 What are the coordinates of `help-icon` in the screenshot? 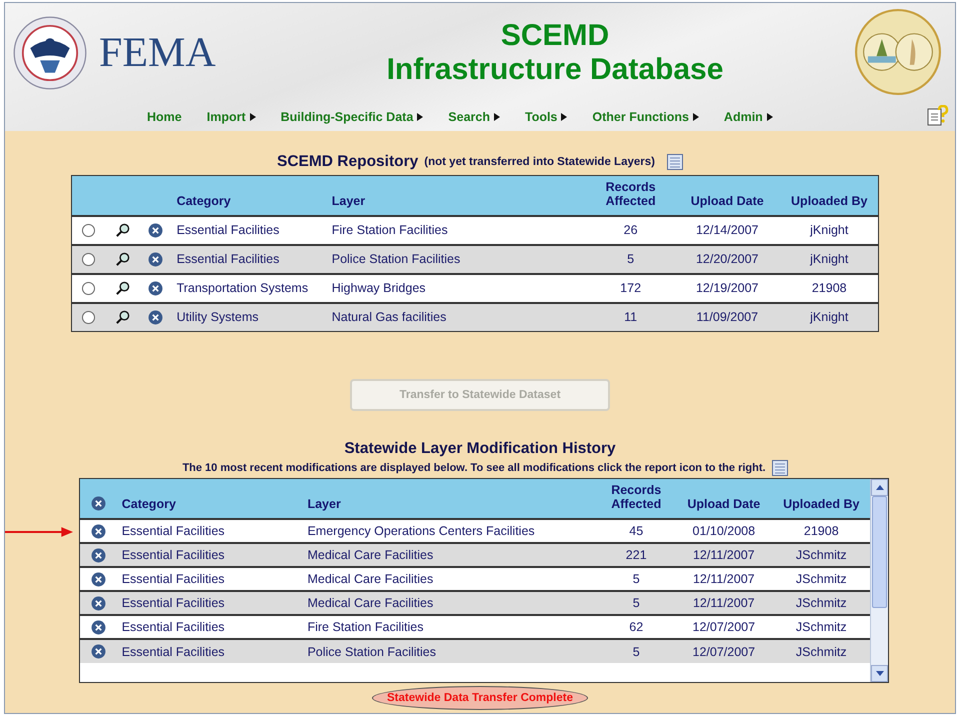 It's located at (938, 116).